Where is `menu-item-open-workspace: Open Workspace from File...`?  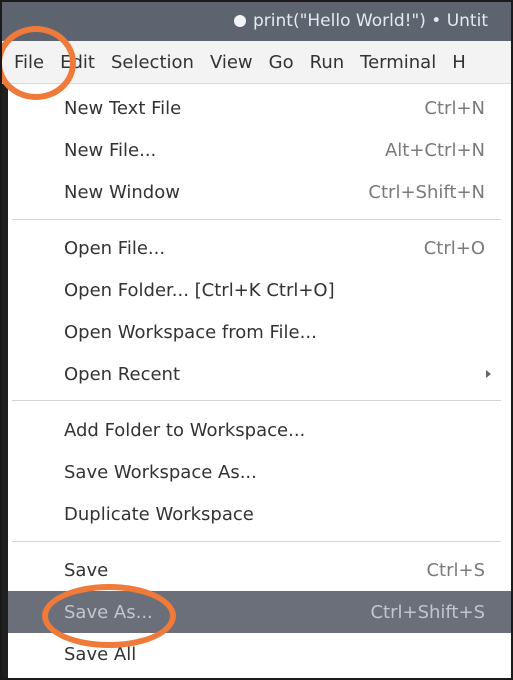 menu-item-open-workspace: Open Workspace from File... is located at coordinates (256, 332).